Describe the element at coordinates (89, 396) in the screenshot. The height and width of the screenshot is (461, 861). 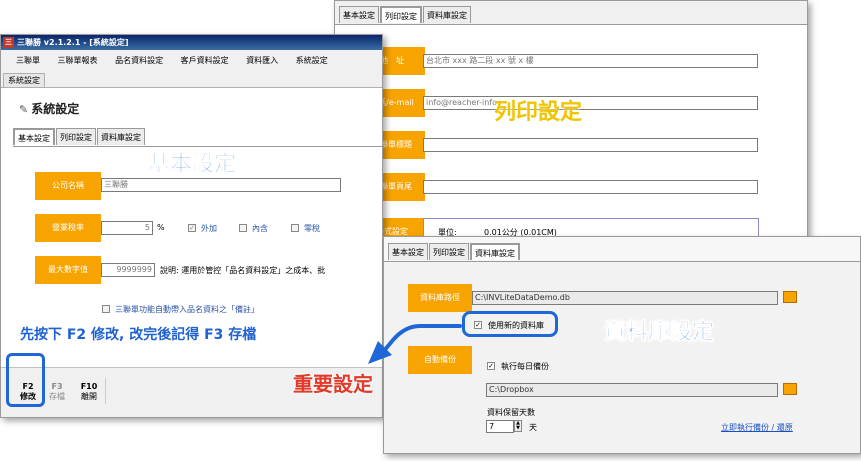
I see `f10-label: 離開` at that location.